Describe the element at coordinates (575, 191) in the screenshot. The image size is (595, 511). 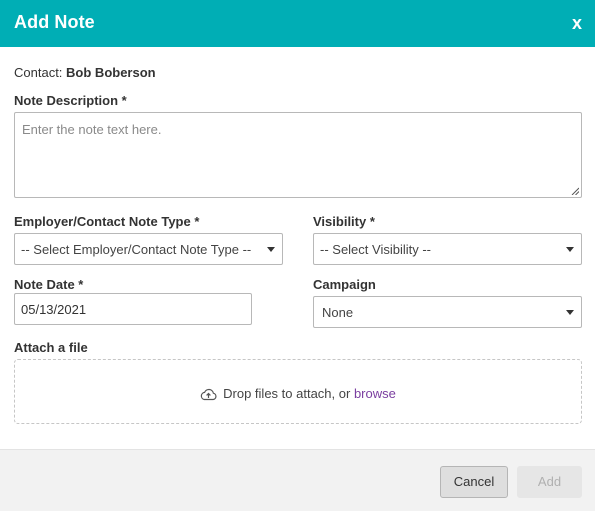
I see `resize-grip-icon` at that location.